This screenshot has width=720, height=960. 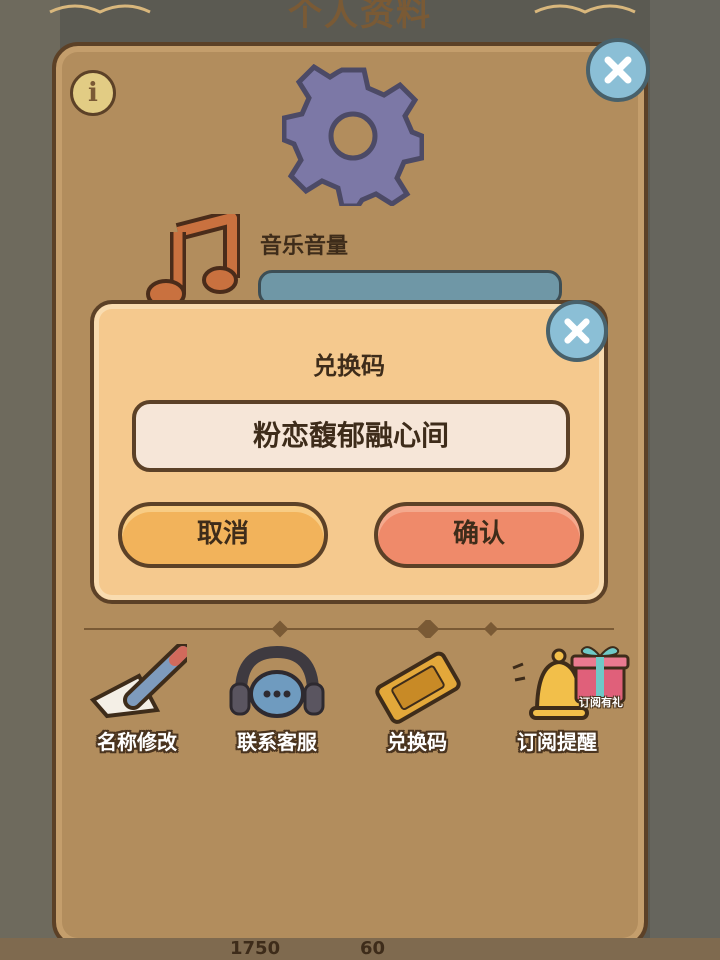 I want to click on confirm-button: 确认, so click(x=479, y=535).